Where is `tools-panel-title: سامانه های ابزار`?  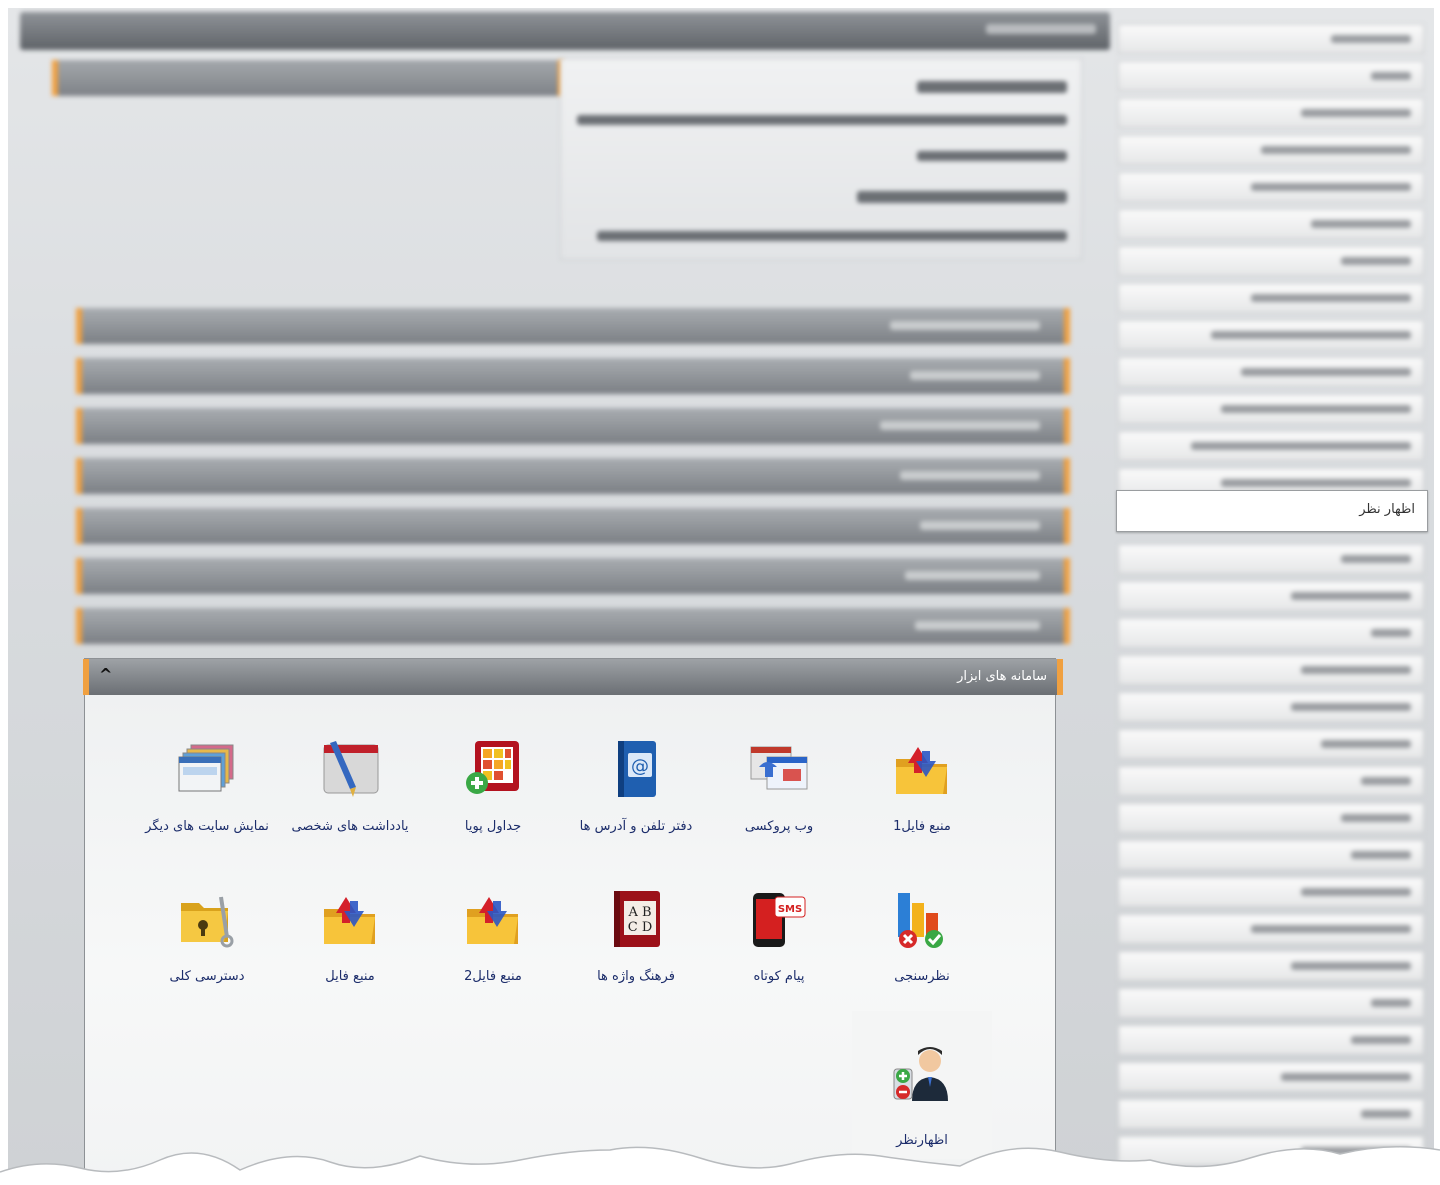
tools-panel-title: سامانه های ابزار is located at coordinates (1002, 676).